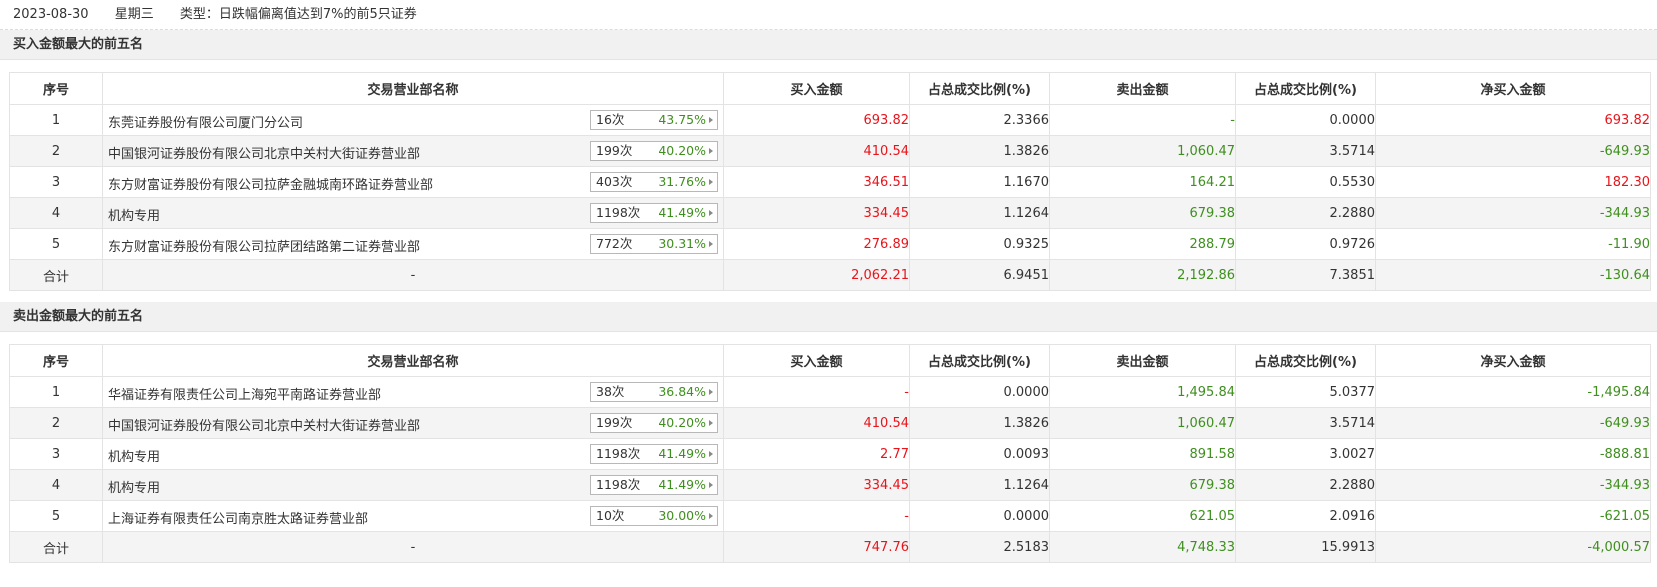  I want to click on buy-cell: 276.89, so click(816, 244).